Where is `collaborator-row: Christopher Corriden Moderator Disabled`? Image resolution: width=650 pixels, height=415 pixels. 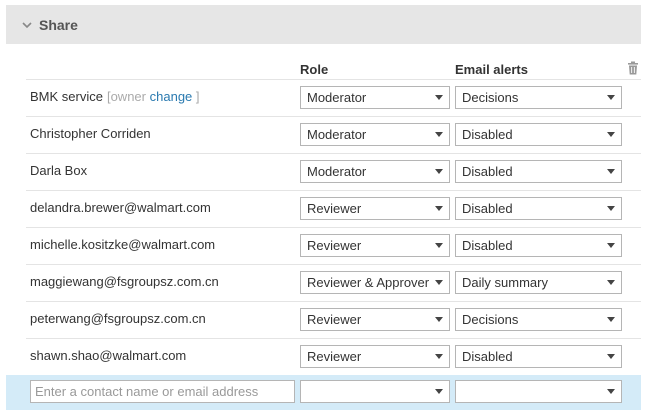
collaborator-row: Christopher Corriden Moderator Disabled is located at coordinates (333, 134).